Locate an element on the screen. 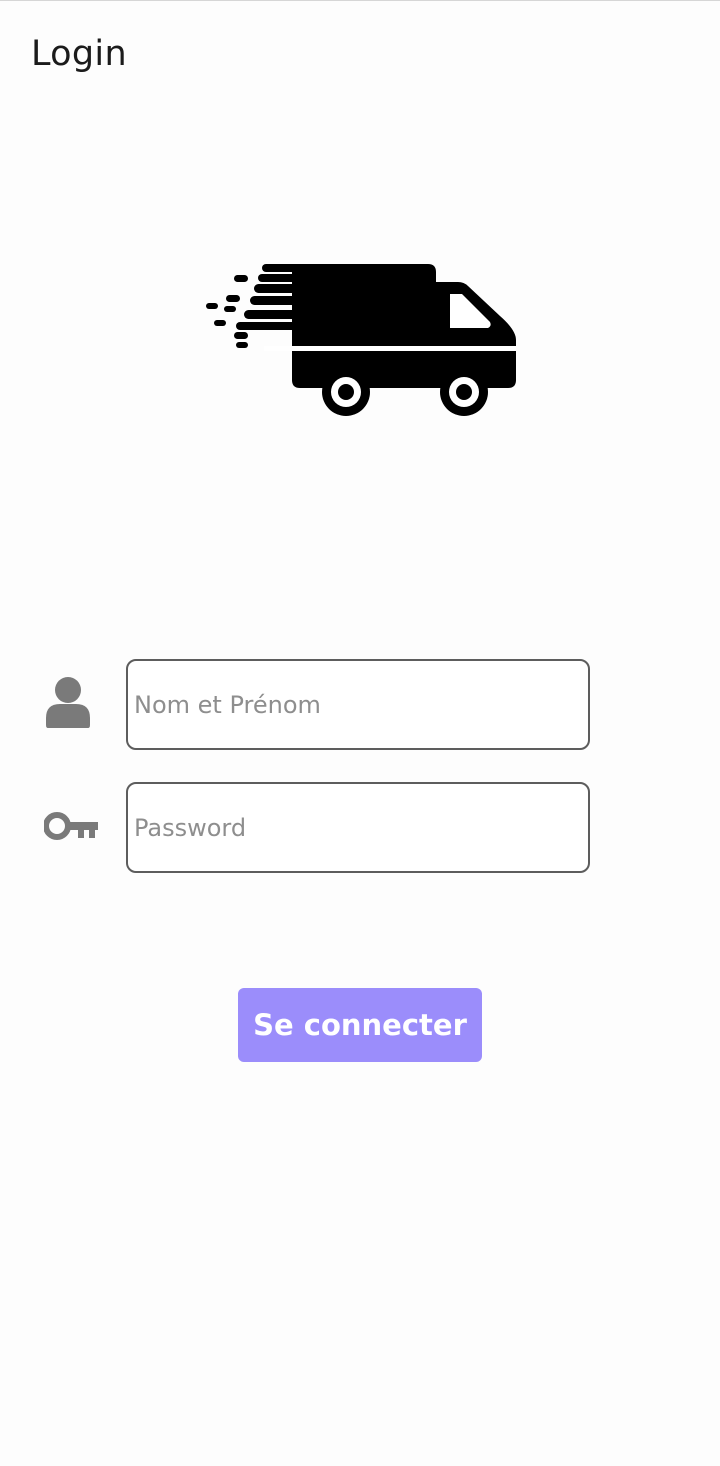 The width and height of the screenshot is (720, 1466). password-input is located at coordinates (358, 827).